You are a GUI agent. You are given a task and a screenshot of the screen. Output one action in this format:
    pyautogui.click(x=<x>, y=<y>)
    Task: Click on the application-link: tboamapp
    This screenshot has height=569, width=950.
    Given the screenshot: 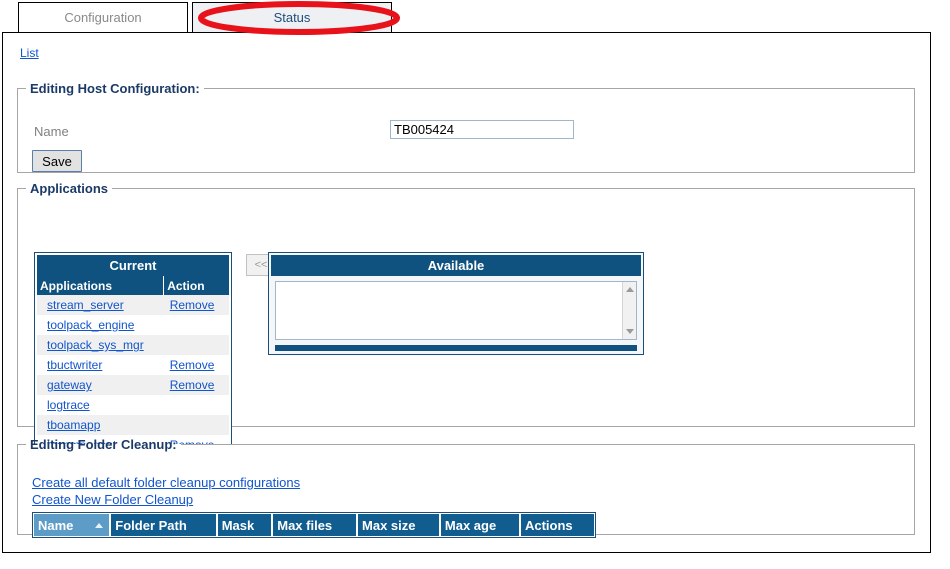 What is the action you would take?
    pyautogui.click(x=73, y=425)
    